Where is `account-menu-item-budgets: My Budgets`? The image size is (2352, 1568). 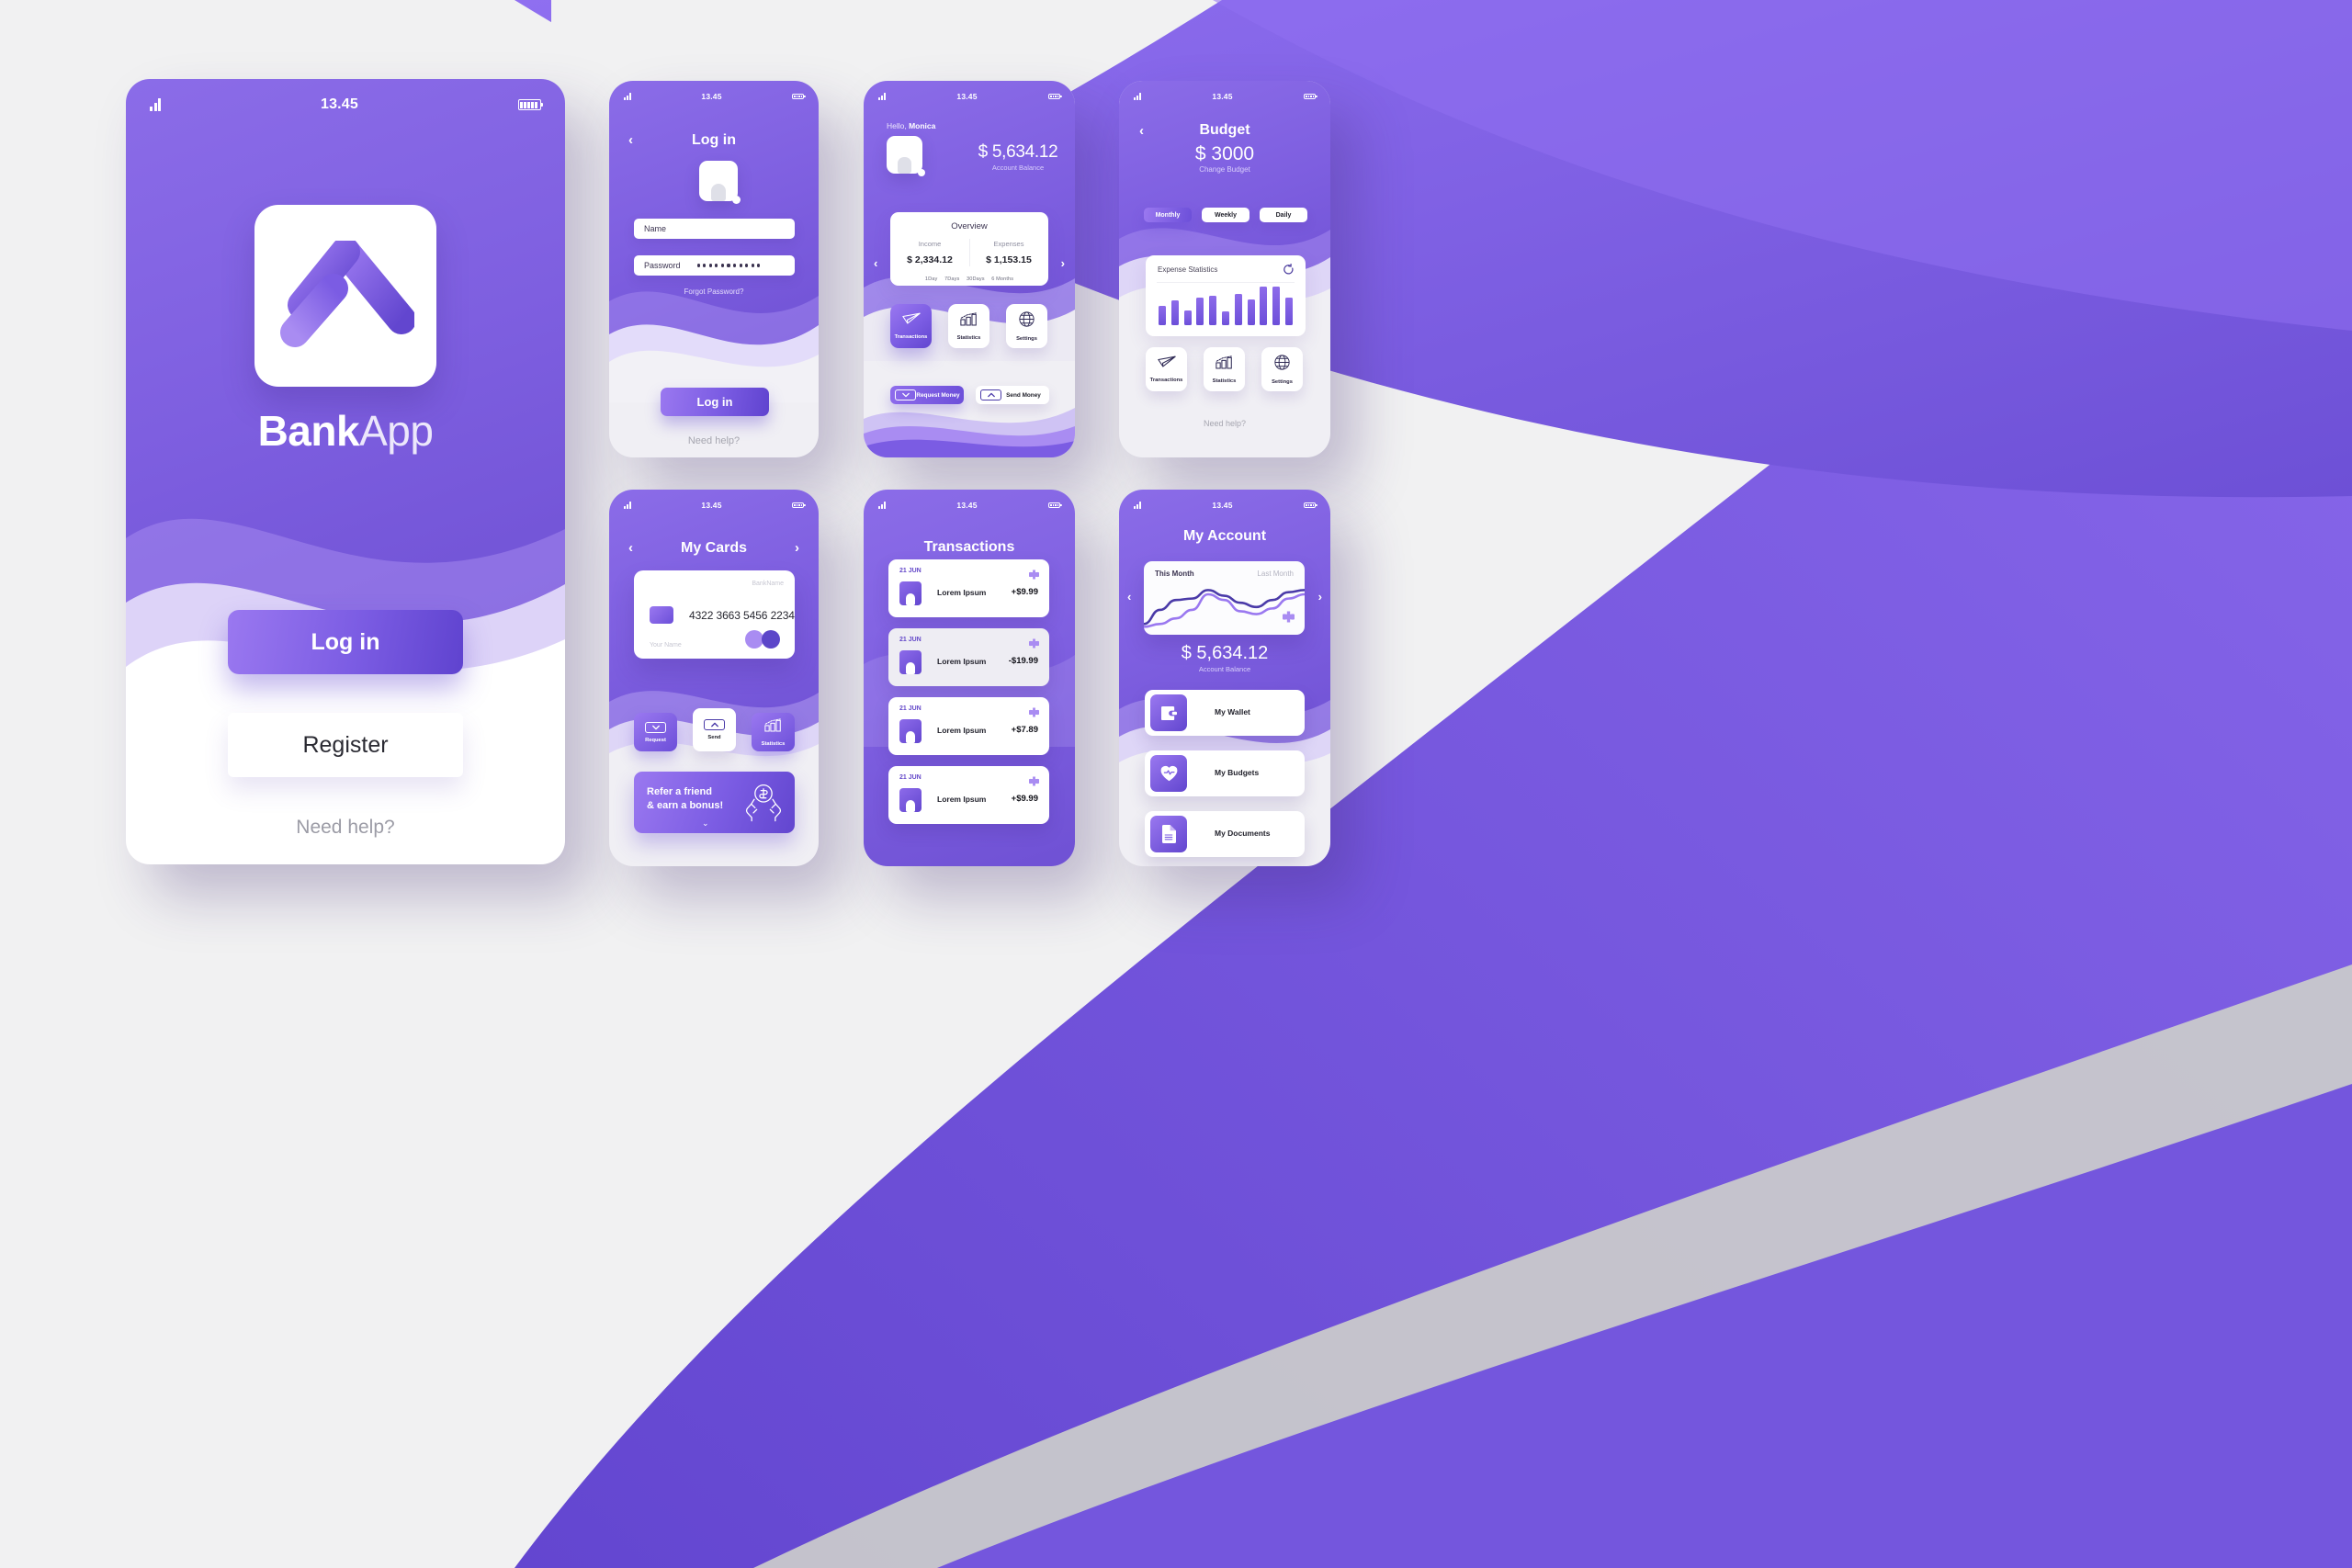 account-menu-item-budgets: My Budgets is located at coordinates (1225, 773).